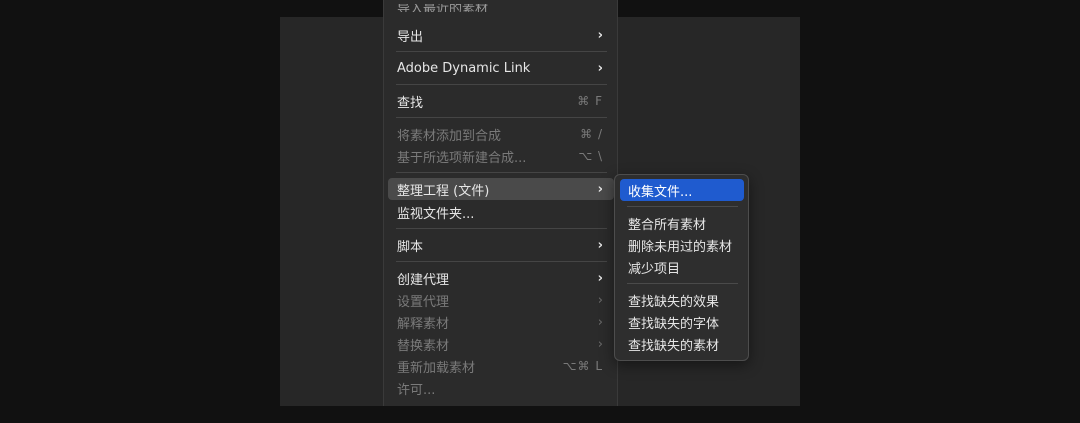 This screenshot has height=423, width=1080. What do you see at coordinates (443, 8) in the screenshot?
I see `menu-item-partial: 导入最近的素材` at bounding box center [443, 8].